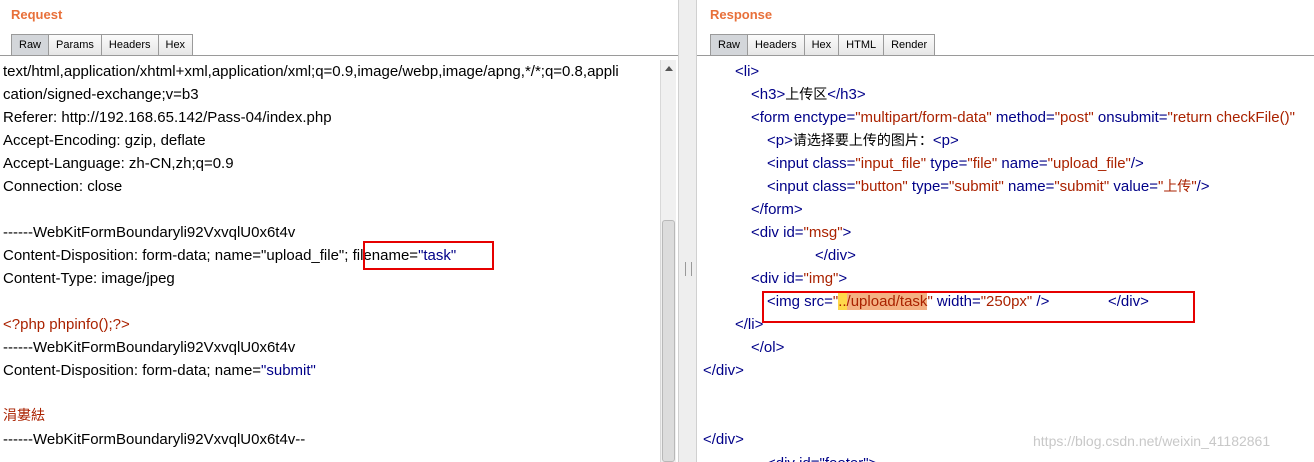 The image size is (1314, 462). What do you see at coordinates (799, 278) in the screenshot?
I see `response-line-div-img: <div id="img">` at bounding box center [799, 278].